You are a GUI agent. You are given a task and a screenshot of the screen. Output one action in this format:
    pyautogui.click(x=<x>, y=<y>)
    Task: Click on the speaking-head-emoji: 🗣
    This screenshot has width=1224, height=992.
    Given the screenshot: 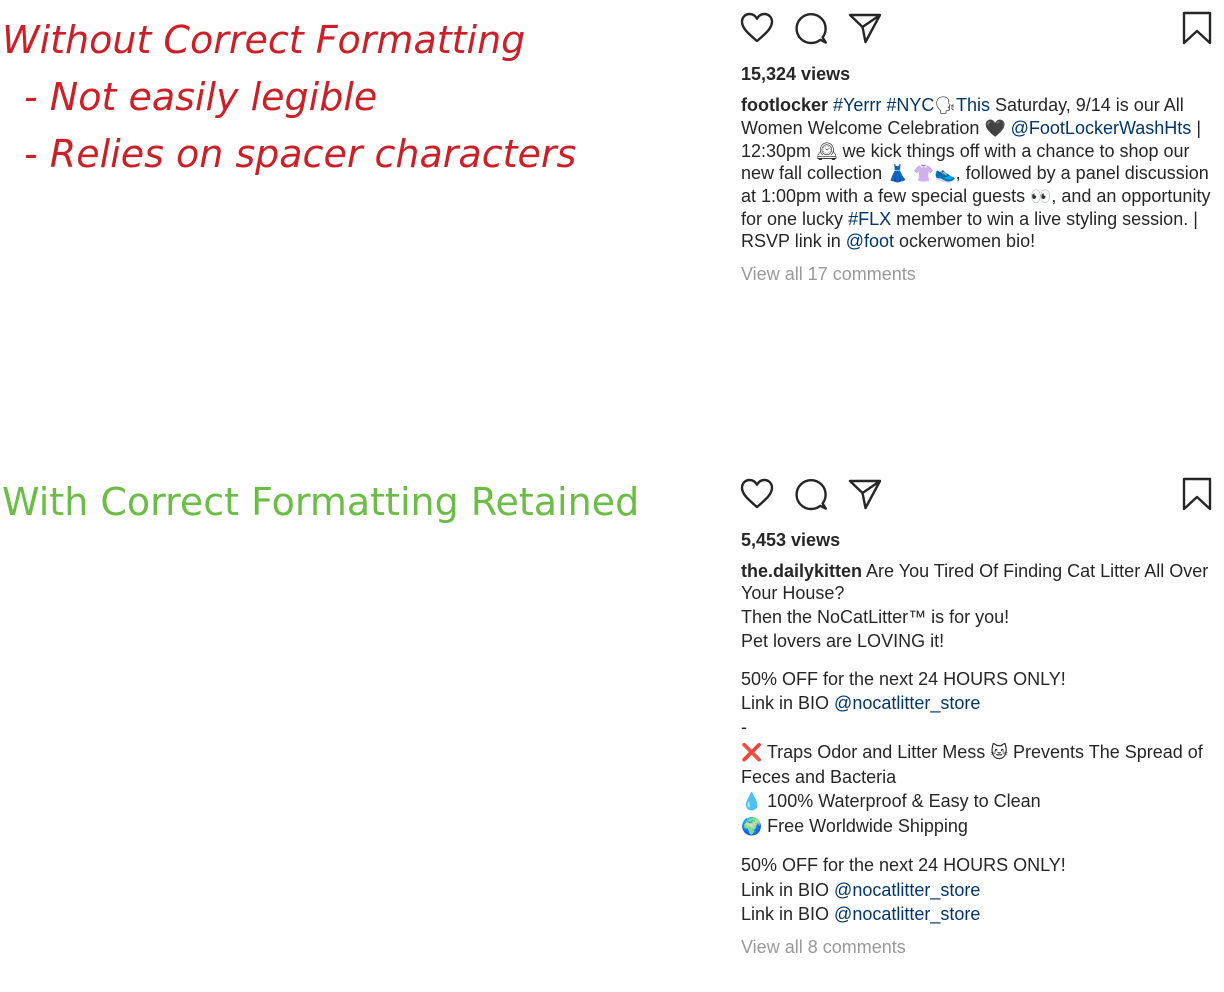 What is the action you would take?
    pyautogui.click(x=945, y=106)
    